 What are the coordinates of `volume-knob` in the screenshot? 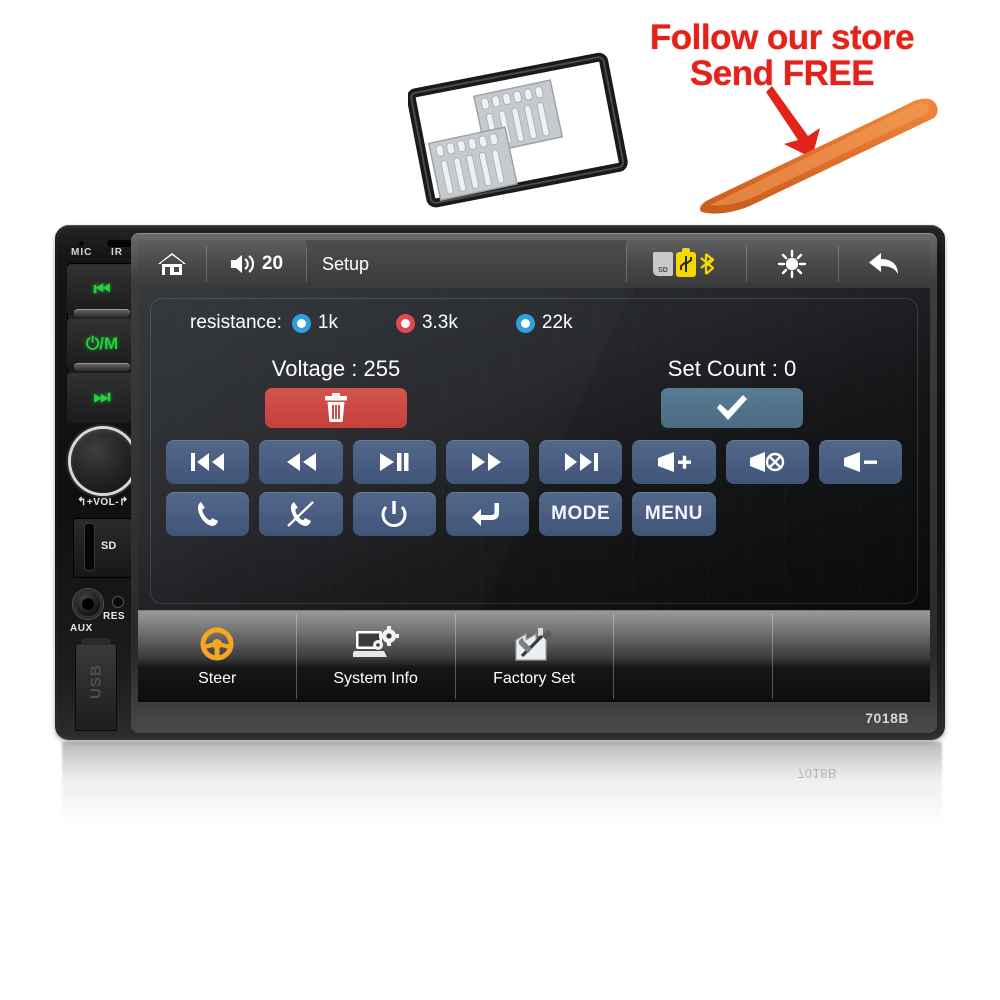 It's located at (103, 461).